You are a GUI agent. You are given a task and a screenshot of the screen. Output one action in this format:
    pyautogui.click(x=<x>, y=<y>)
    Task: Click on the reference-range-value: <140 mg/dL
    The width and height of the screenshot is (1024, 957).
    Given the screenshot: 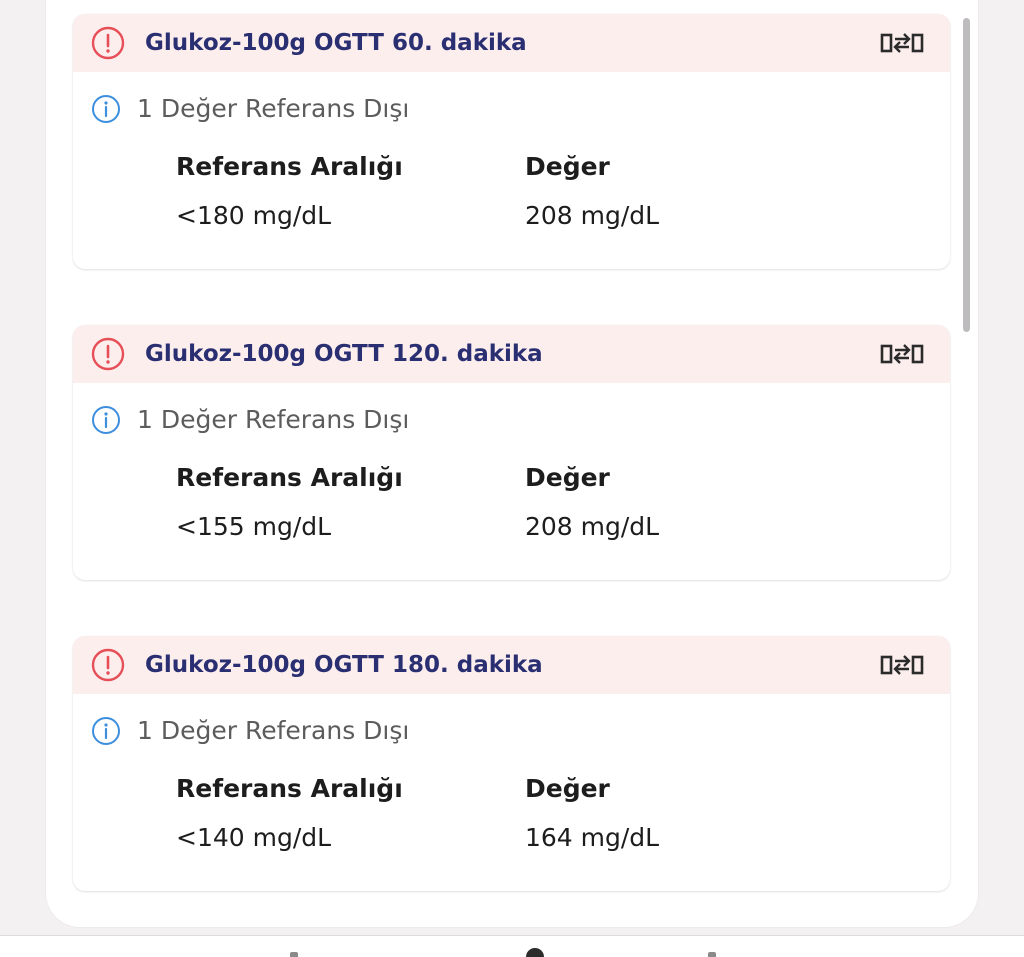 What is the action you would take?
    pyautogui.click(x=254, y=837)
    